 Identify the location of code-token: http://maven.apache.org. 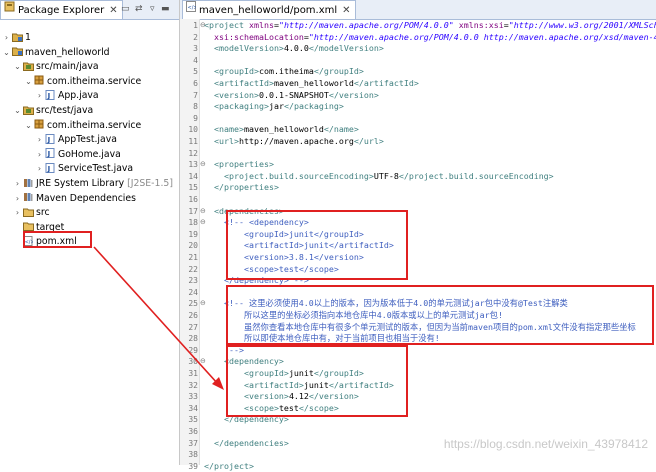
(296, 141).